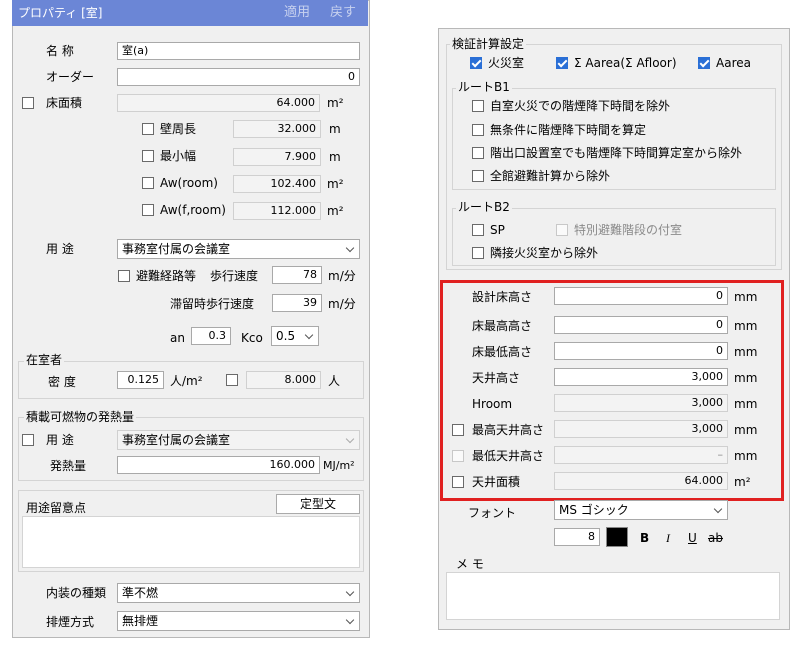 The height and width of the screenshot is (648, 800). What do you see at coordinates (190, 13) in the screenshot?
I see `panel-header: プロパティ [室] 適用 戻す` at bounding box center [190, 13].